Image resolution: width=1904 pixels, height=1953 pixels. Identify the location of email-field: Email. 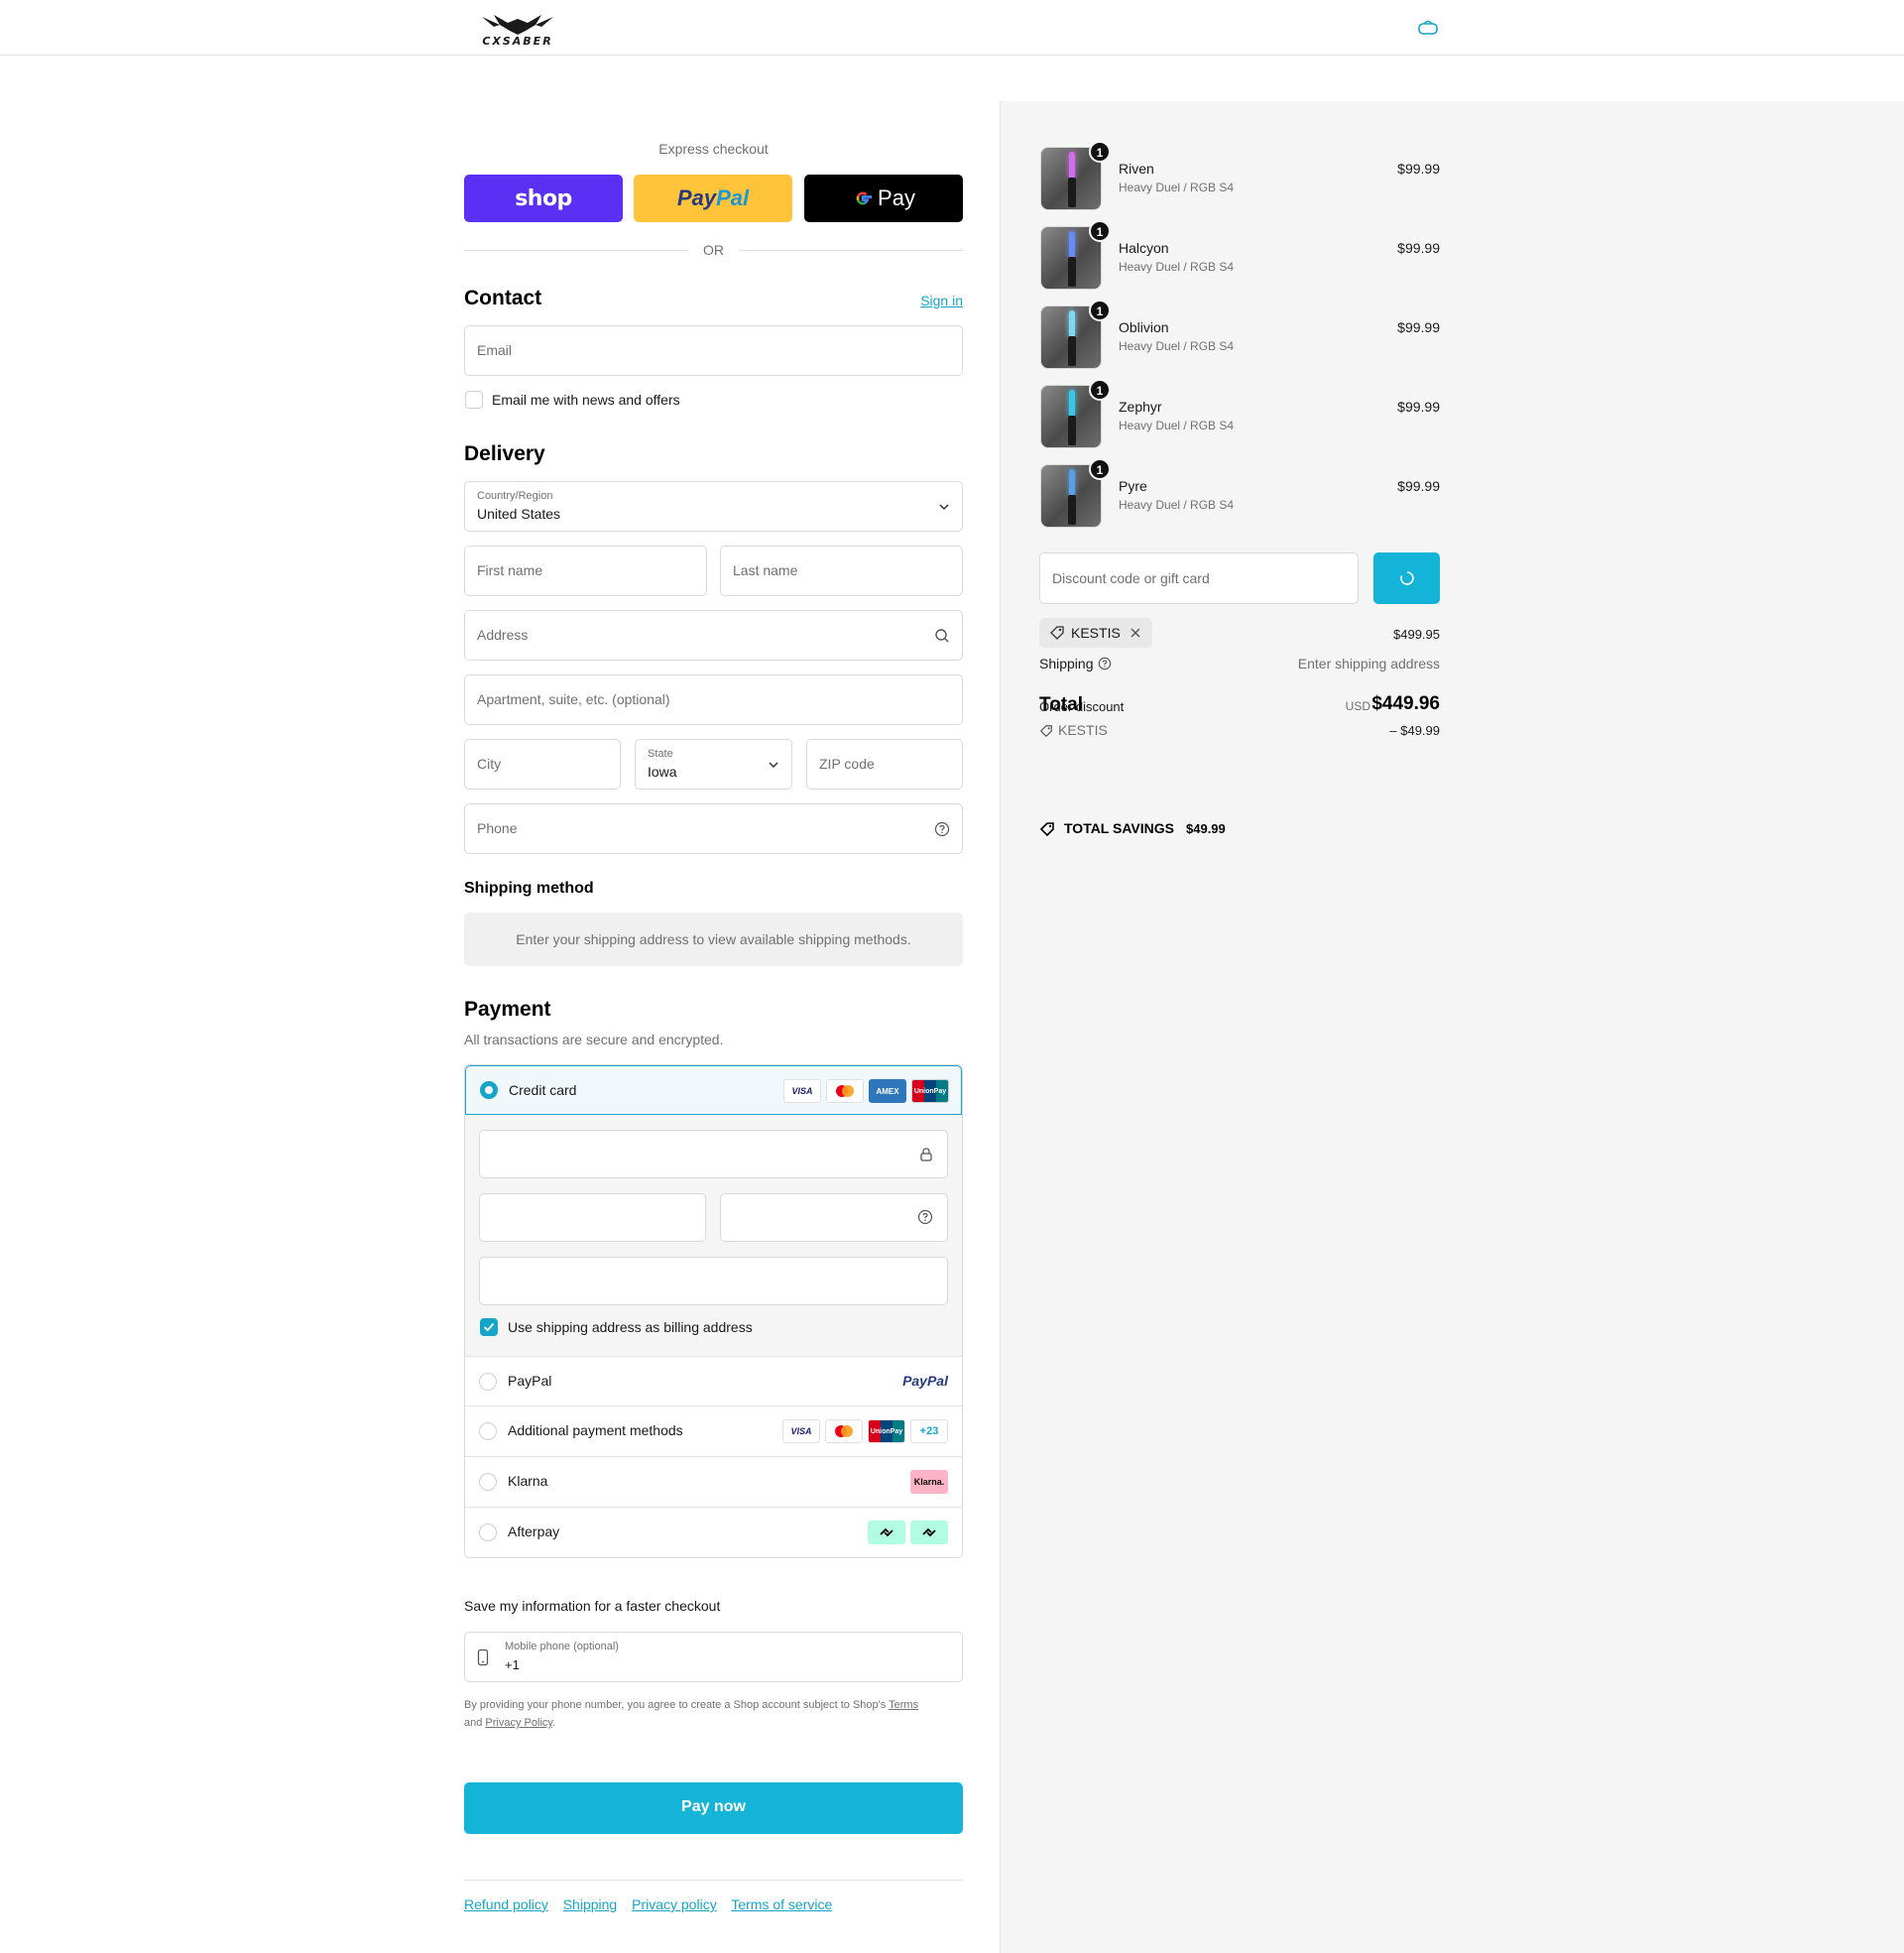
(713, 350).